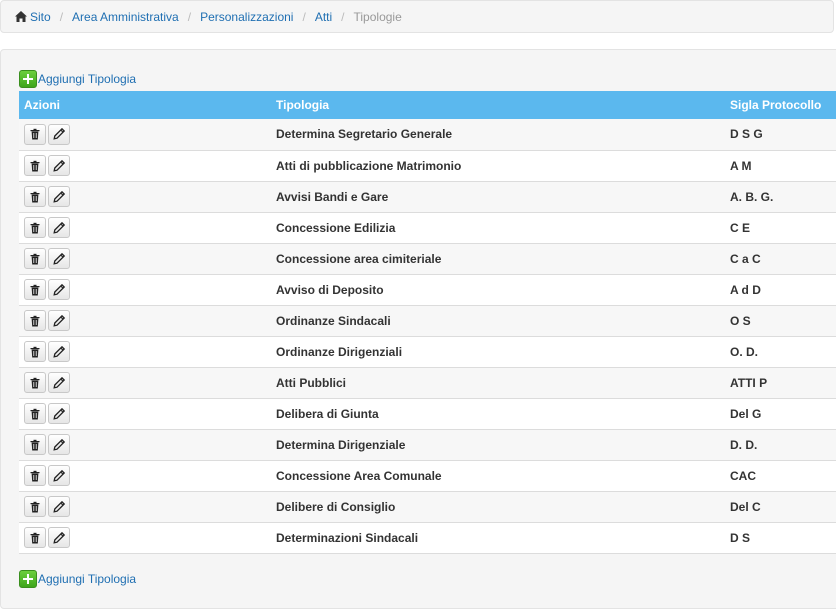 The image size is (836, 611). What do you see at coordinates (369, 165) in the screenshot?
I see `cell-tipologia: Atti di pubblicazione Matrimonio` at bounding box center [369, 165].